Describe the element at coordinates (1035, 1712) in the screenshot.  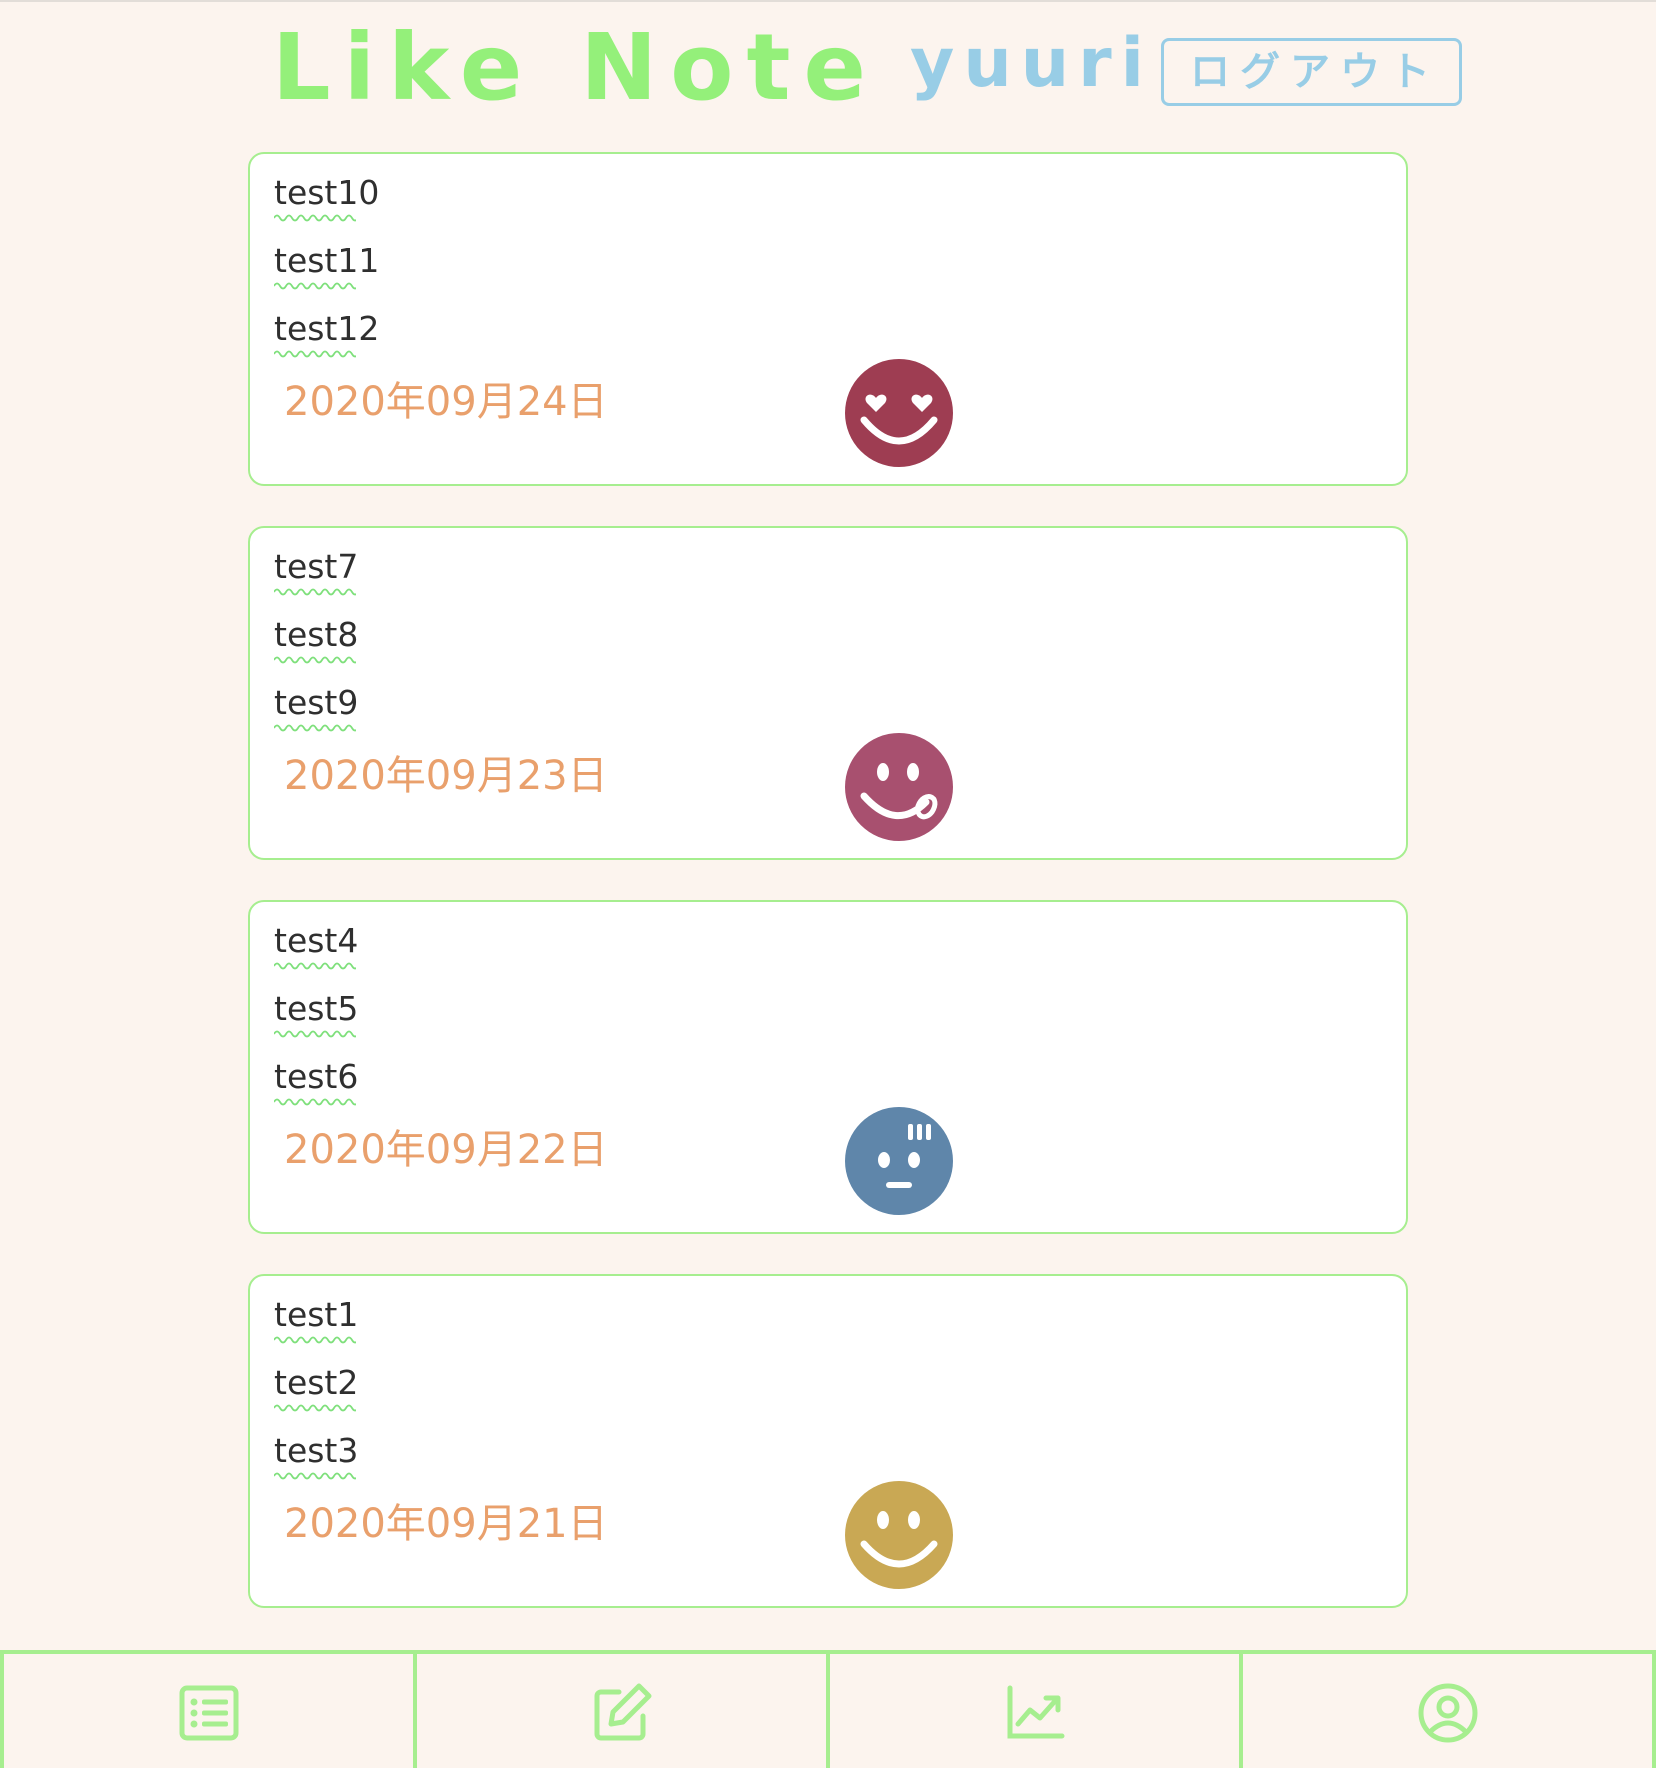
I see `chart-icon` at that location.